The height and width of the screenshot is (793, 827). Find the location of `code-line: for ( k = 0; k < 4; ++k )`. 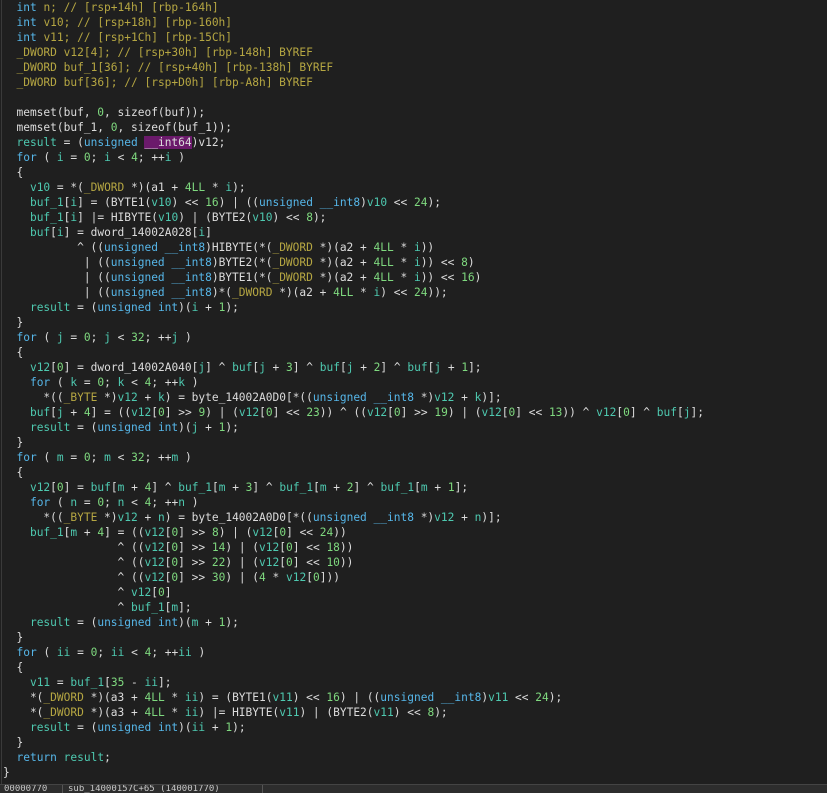

code-line: for ( k = 0; k < 4; ++k ) is located at coordinates (353, 382).